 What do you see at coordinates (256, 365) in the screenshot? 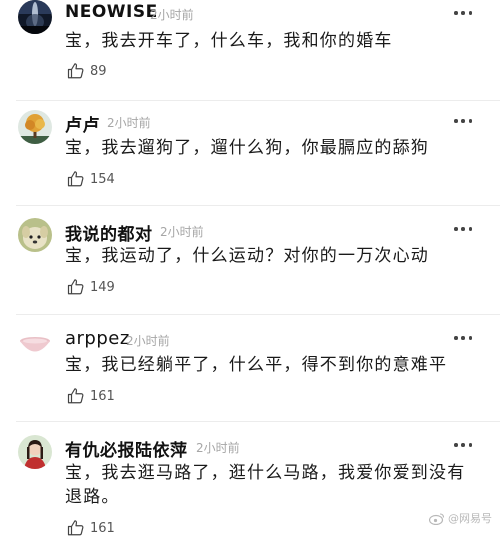
I see `comment-text: 宝，我已经躺平了，什么平，得不到你的意难平` at bounding box center [256, 365].